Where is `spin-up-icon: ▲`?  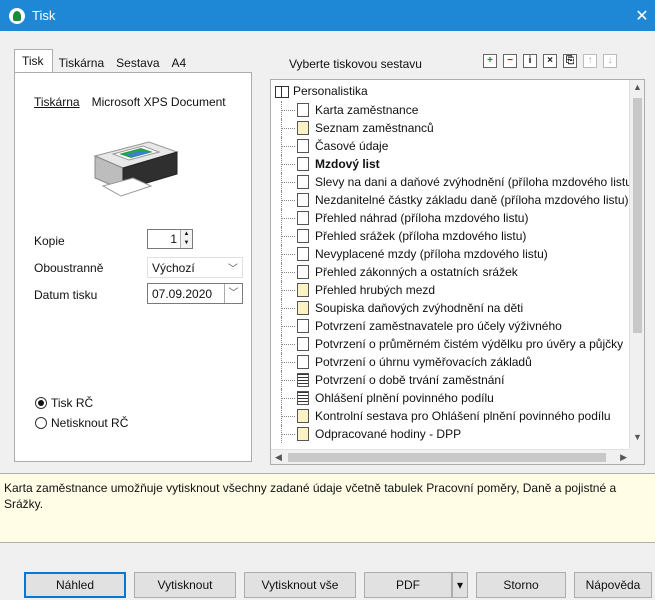
spin-up-icon: ▲ is located at coordinates (186, 234).